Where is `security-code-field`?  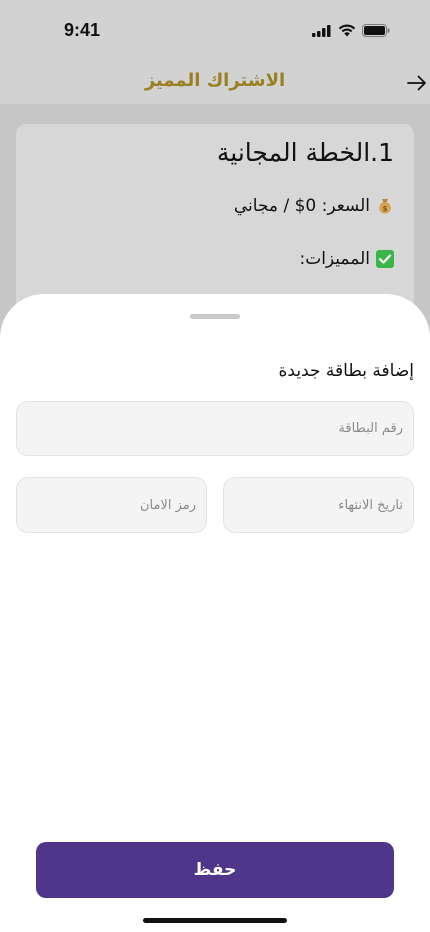 security-code-field is located at coordinates (111, 505).